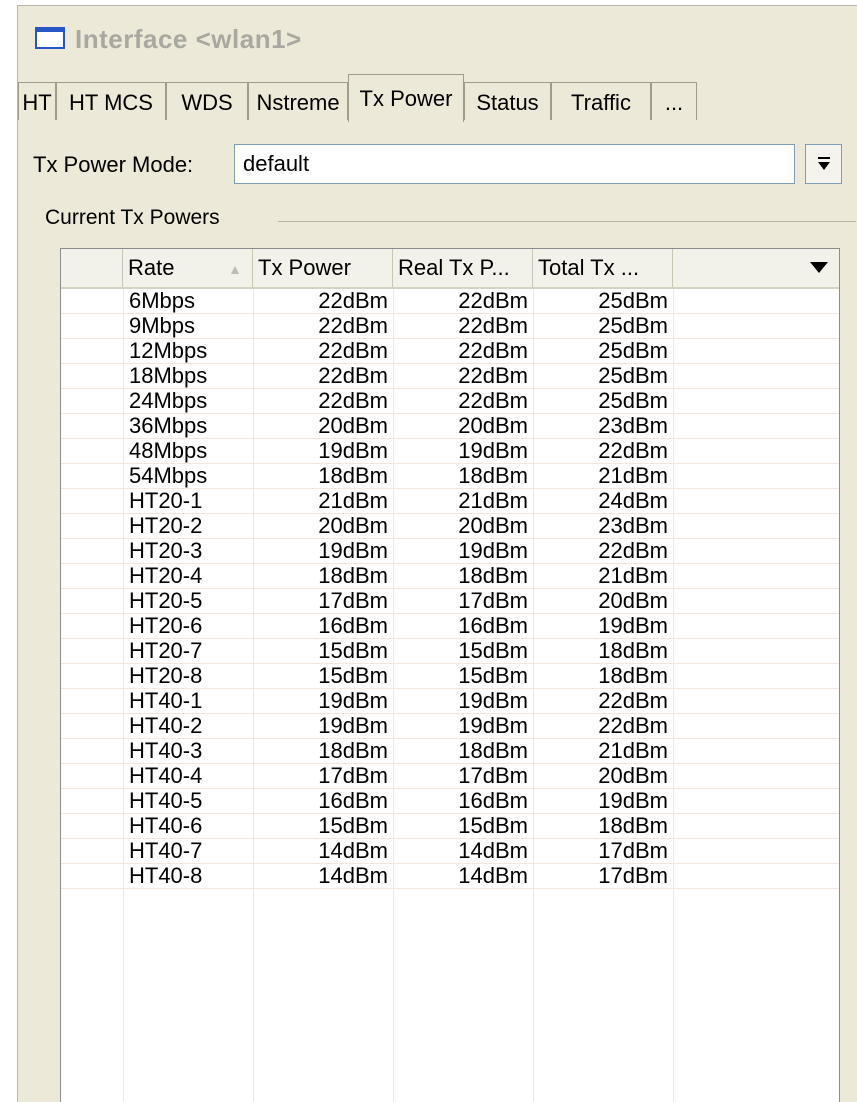  Describe the element at coordinates (450, 826) in the screenshot. I see `table-row: HT40-6 15dBm 15dBm 18dBm` at that location.